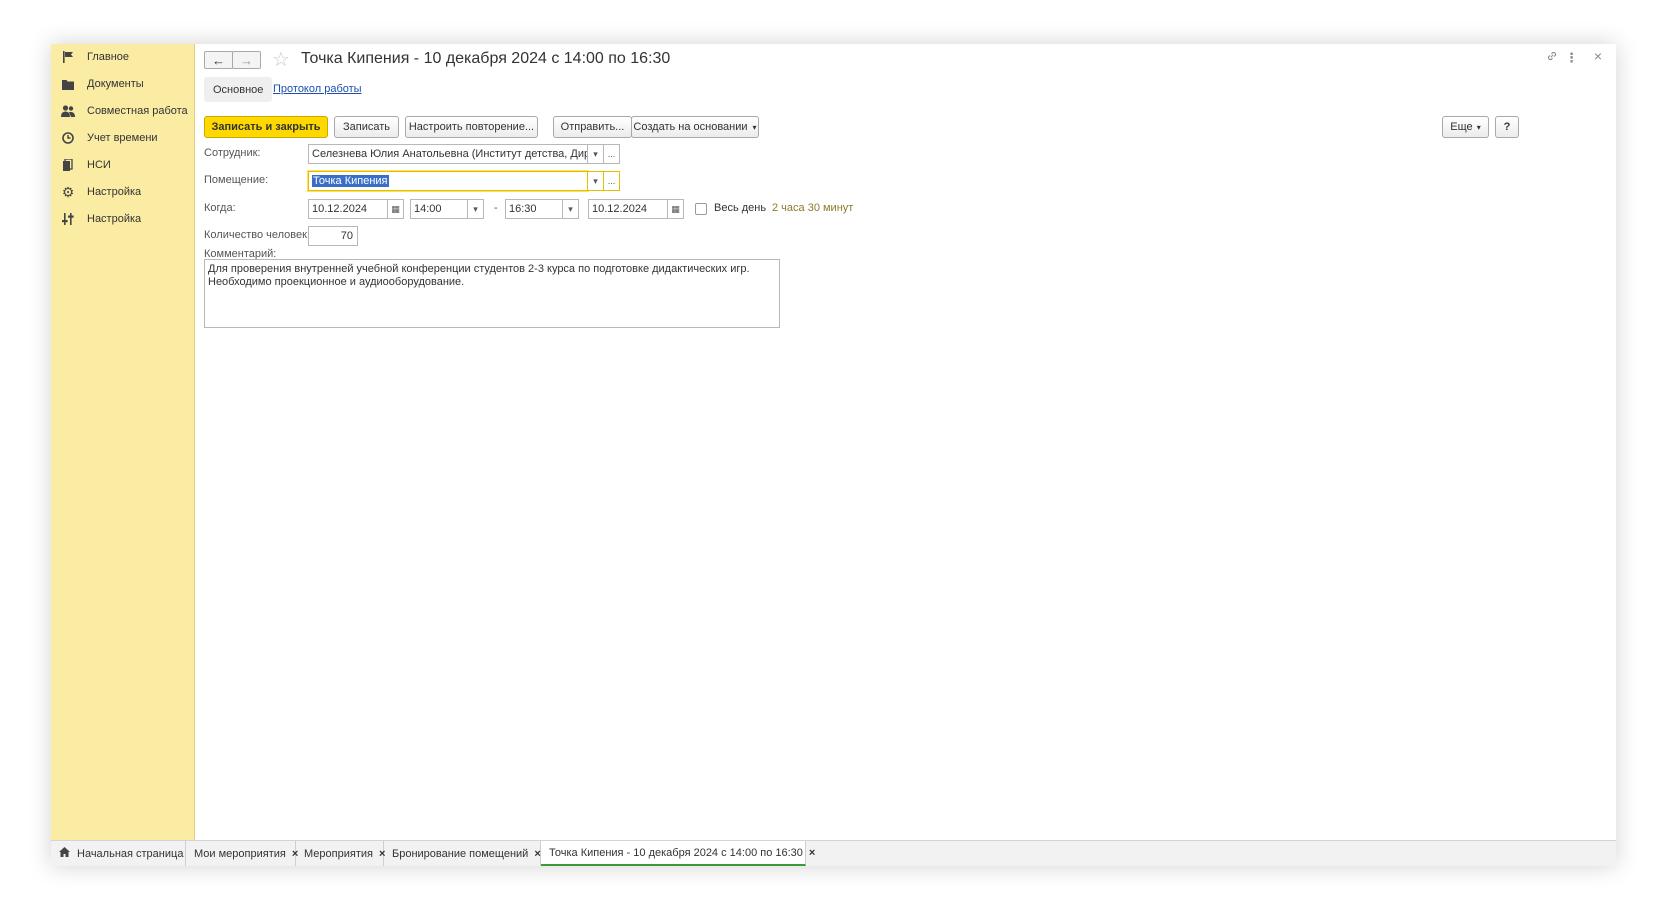  Describe the element at coordinates (64, 853) in the screenshot. I see `home-icon` at that location.